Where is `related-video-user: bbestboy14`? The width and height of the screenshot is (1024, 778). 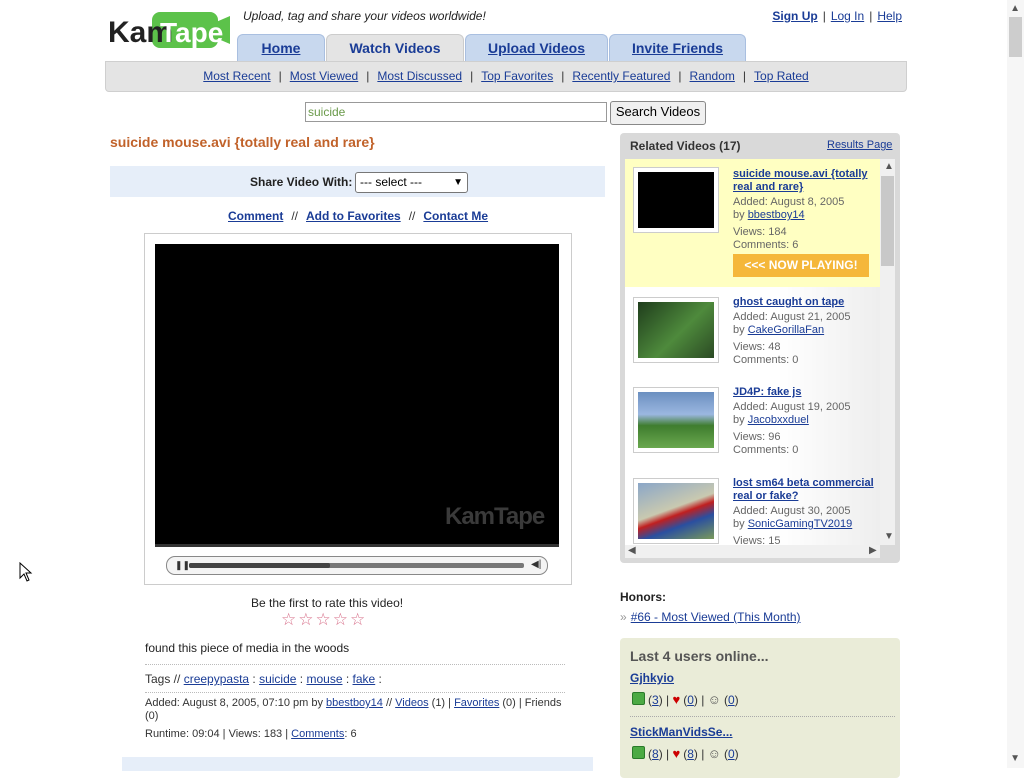 related-video-user: bbestboy14 is located at coordinates (776, 215).